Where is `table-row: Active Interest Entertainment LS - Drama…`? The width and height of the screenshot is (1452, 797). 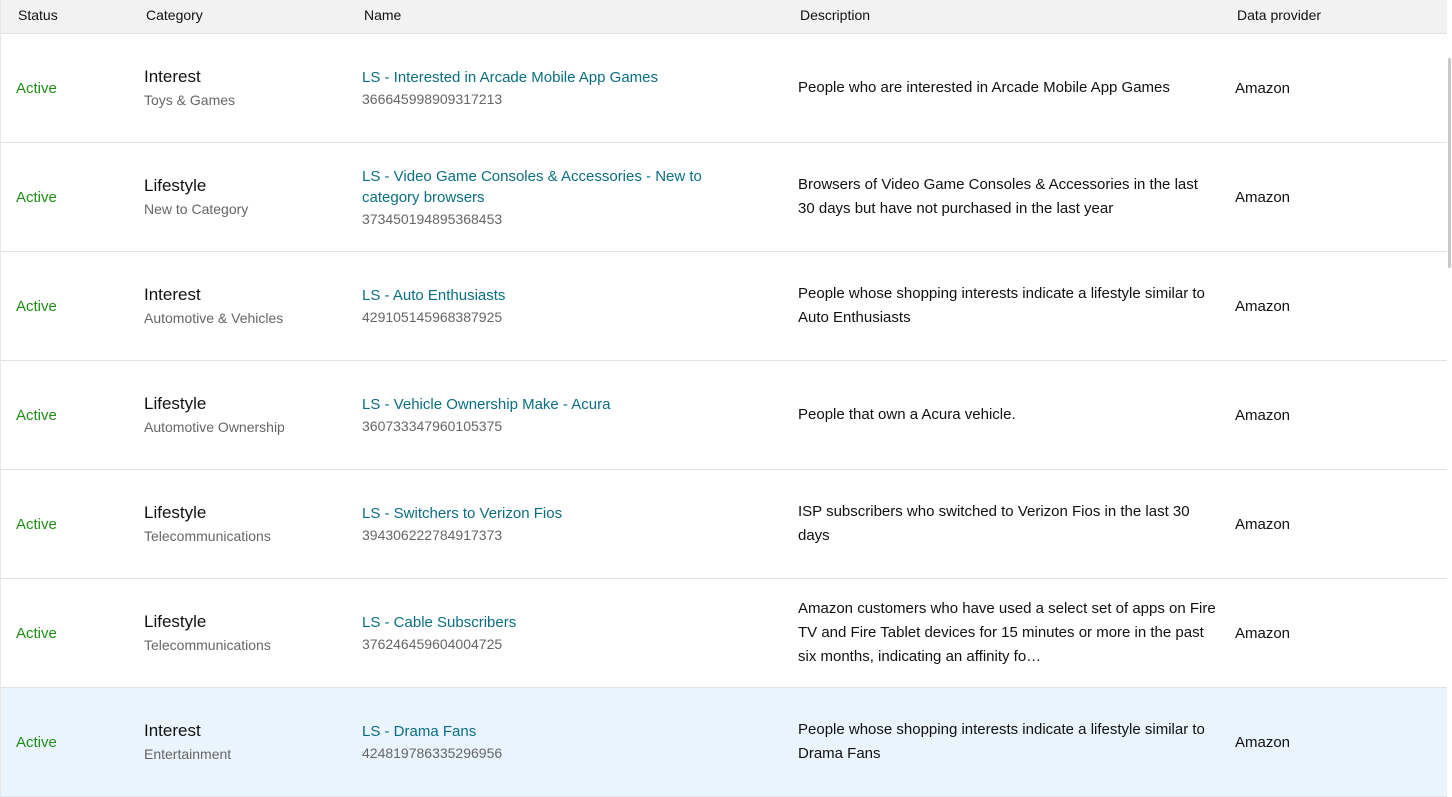 table-row: Active Interest Entertainment LS - Drama… is located at coordinates (724, 742).